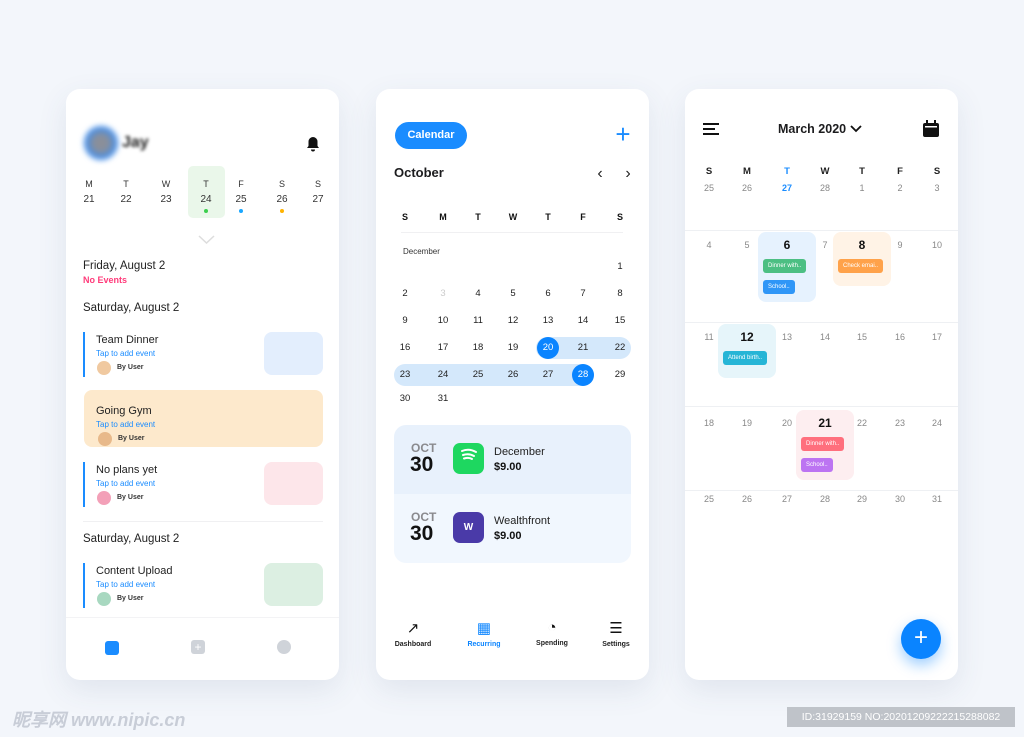  What do you see at coordinates (478, 321) in the screenshot?
I see `calendar-day: 11` at bounding box center [478, 321].